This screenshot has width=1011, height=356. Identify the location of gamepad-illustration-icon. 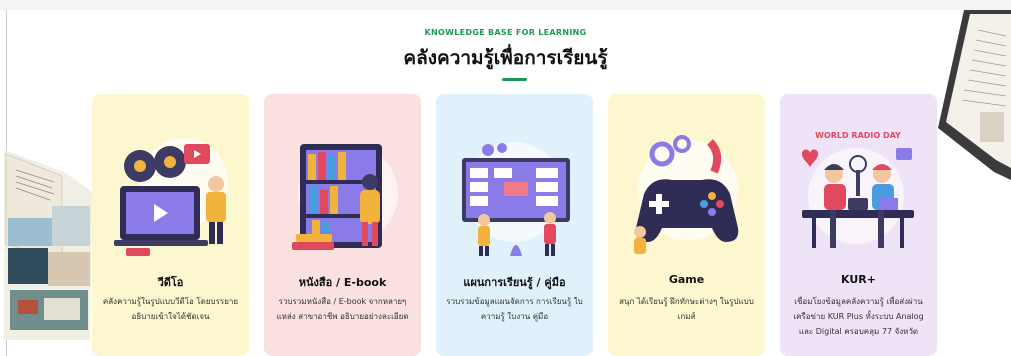
(686, 194).